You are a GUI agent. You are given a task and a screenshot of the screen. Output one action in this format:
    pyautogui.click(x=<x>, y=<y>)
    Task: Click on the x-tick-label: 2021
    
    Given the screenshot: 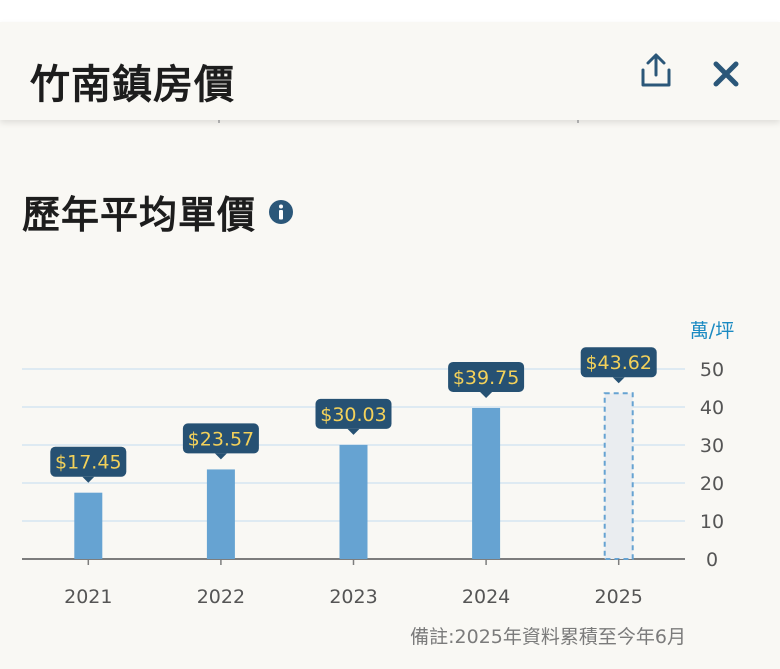 What is the action you would take?
    pyautogui.click(x=88, y=597)
    